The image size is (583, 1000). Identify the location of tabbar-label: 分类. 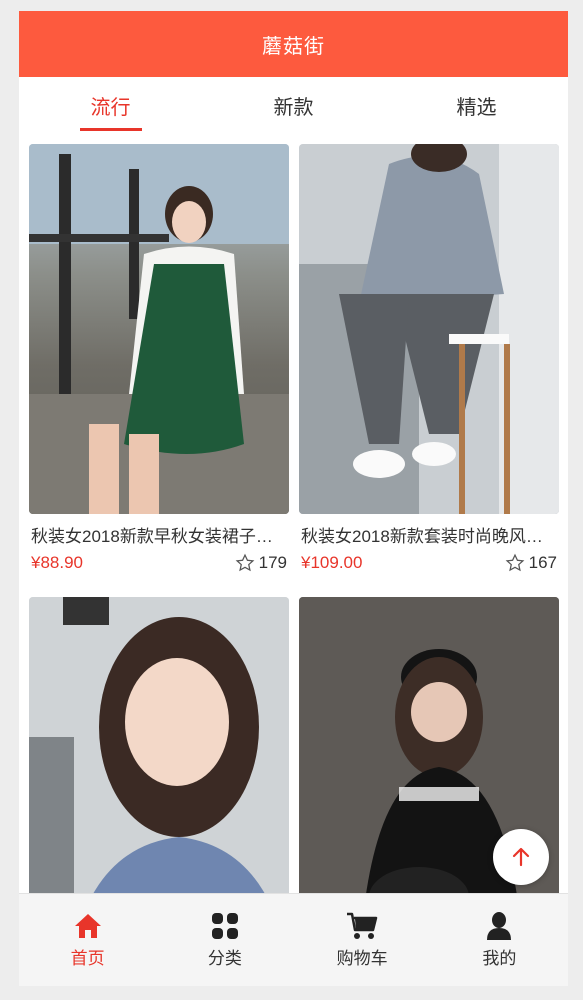
(224, 958).